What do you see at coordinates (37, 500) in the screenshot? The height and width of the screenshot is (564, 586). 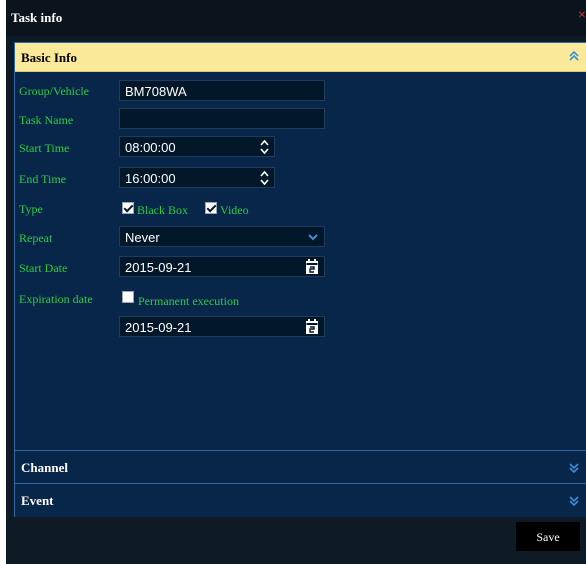 I see `section-title-event: Event` at bounding box center [37, 500].